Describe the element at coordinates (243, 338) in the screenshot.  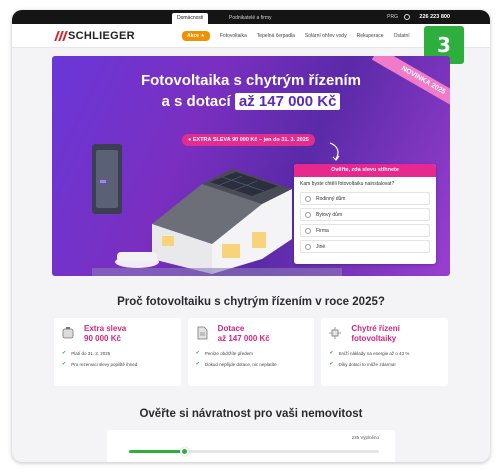
I see `card-title-value: až 147 000 Kč` at that location.